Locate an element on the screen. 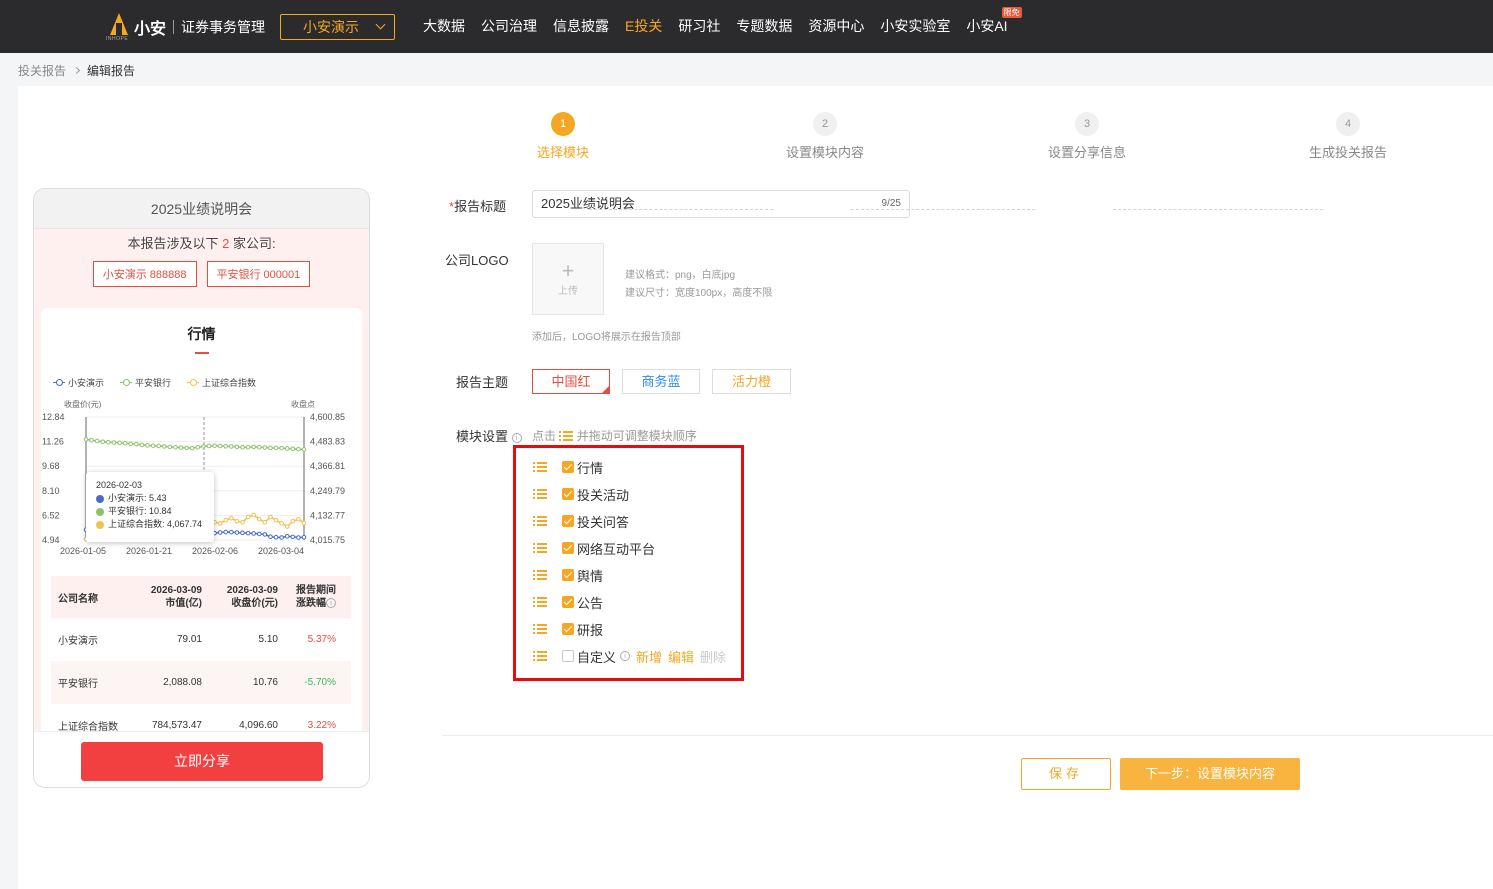 Image resolution: width=1493 pixels, height=889 pixels. breadcrumb-parent: 投关报告 is located at coordinates (42, 70).